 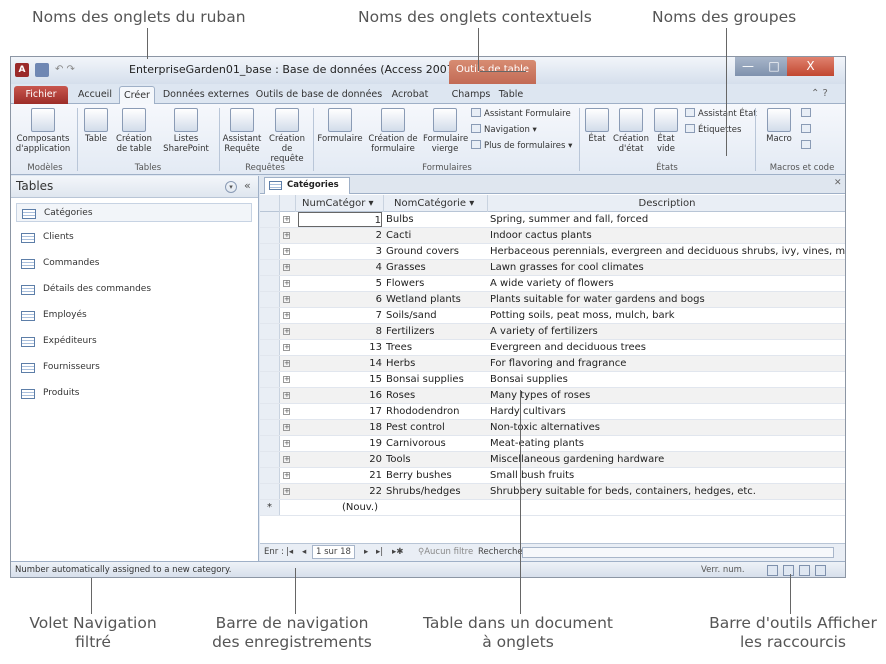 What do you see at coordinates (436, 203) in the screenshot?
I see `column-header-name: NomCatégorie ▾` at bounding box center [436, 203].